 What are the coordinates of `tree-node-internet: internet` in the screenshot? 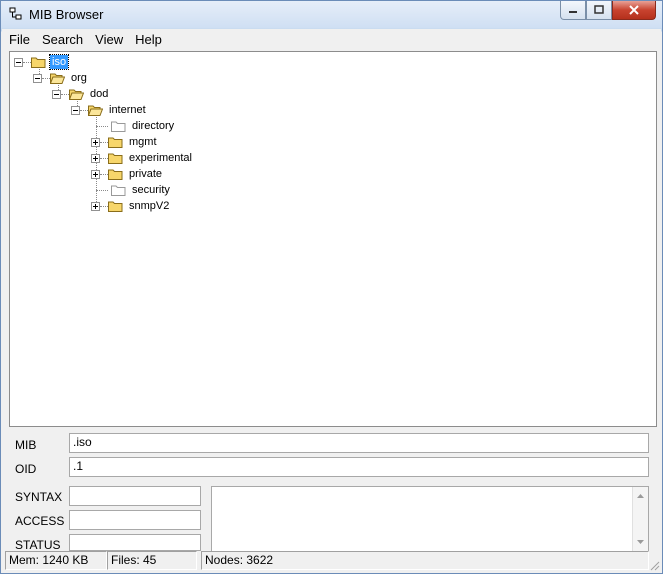 It's located at (109, 110).